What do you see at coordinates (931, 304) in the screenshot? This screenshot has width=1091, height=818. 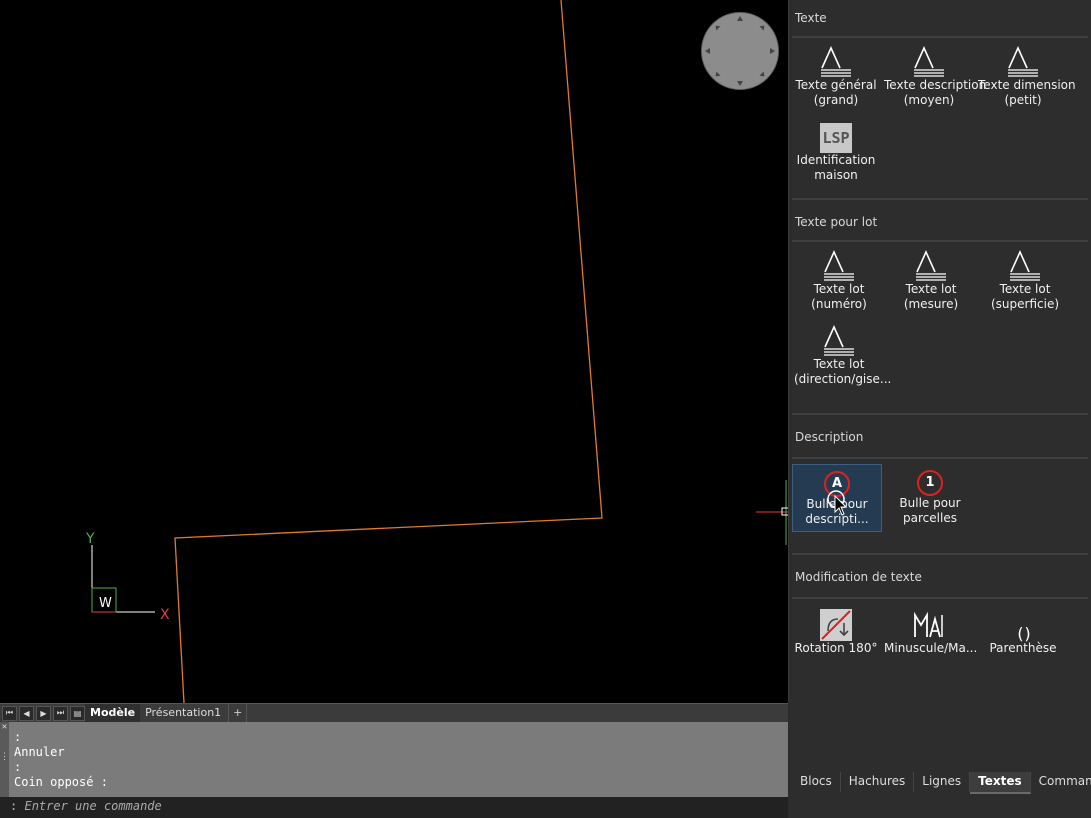 I see `tool-label: (mesure)` at bounding box center [931, 304].